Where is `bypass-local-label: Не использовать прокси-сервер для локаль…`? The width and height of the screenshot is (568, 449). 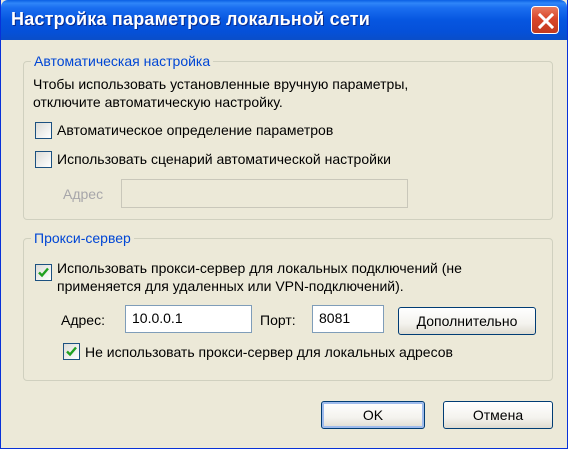
bypass-local-label: Не использовать прокси-сервер для локаль… is located at coordinates (269, 352).